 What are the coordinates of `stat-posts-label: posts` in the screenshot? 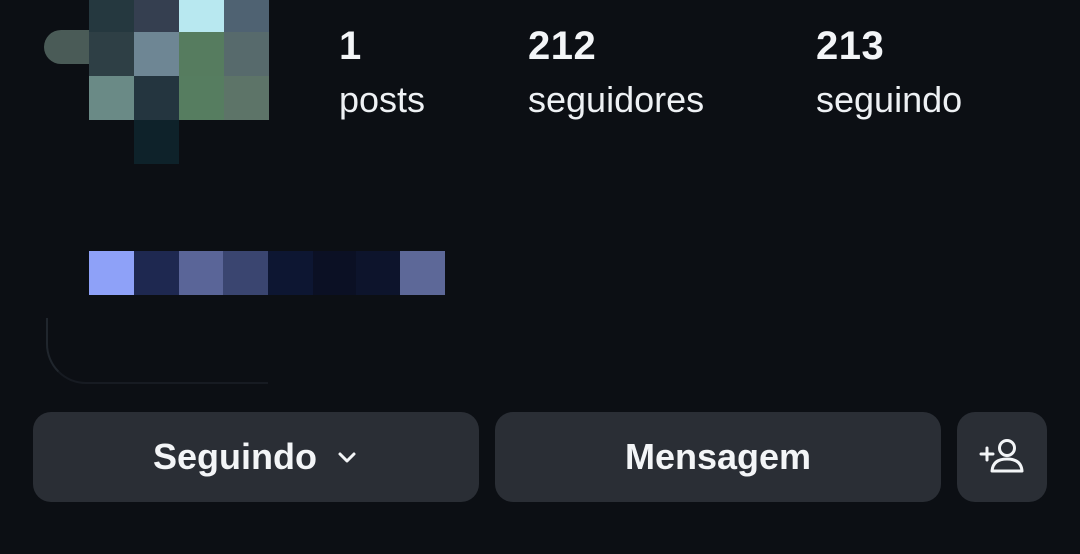 It's located at (382, 99).